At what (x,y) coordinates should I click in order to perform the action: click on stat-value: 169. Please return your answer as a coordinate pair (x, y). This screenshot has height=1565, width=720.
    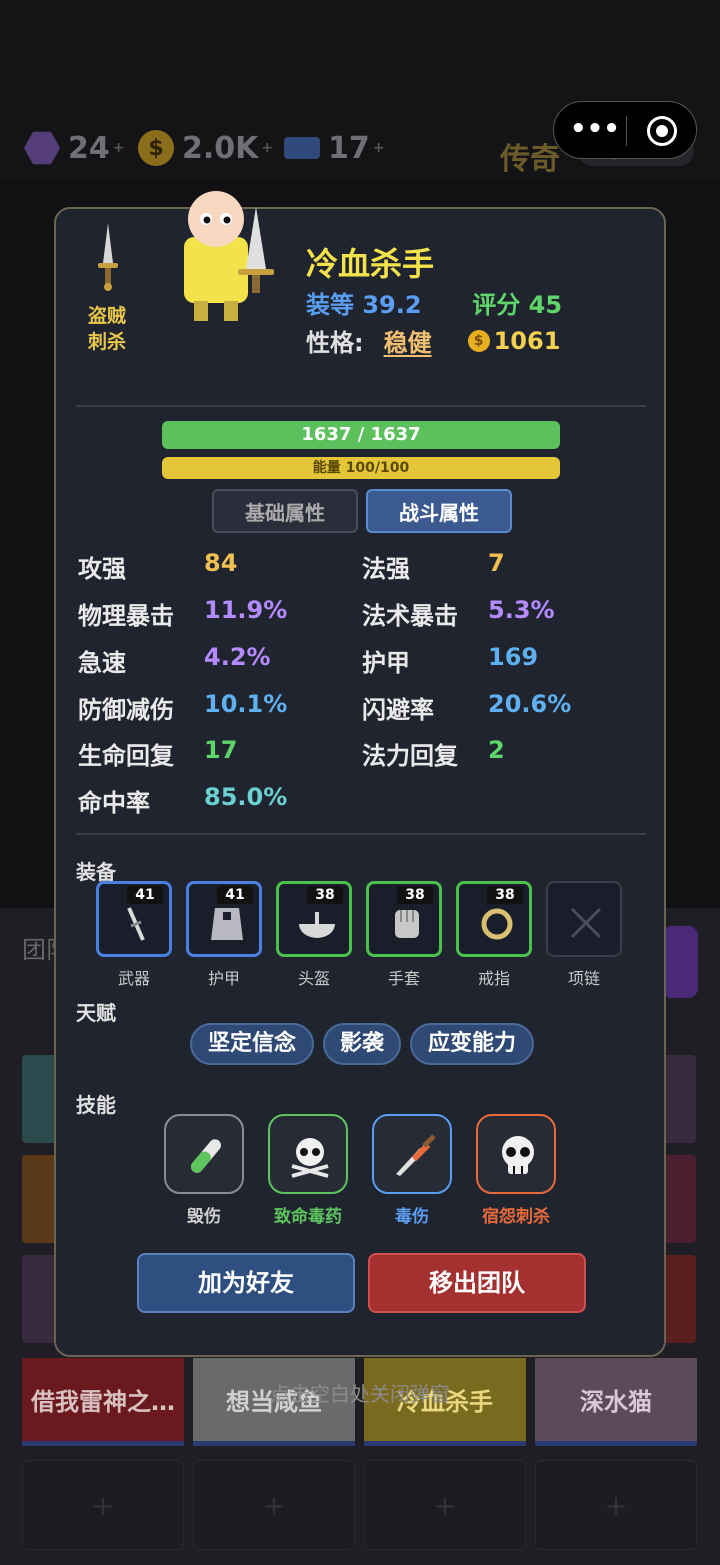
    Looking at the image, I should click on (513, 657).